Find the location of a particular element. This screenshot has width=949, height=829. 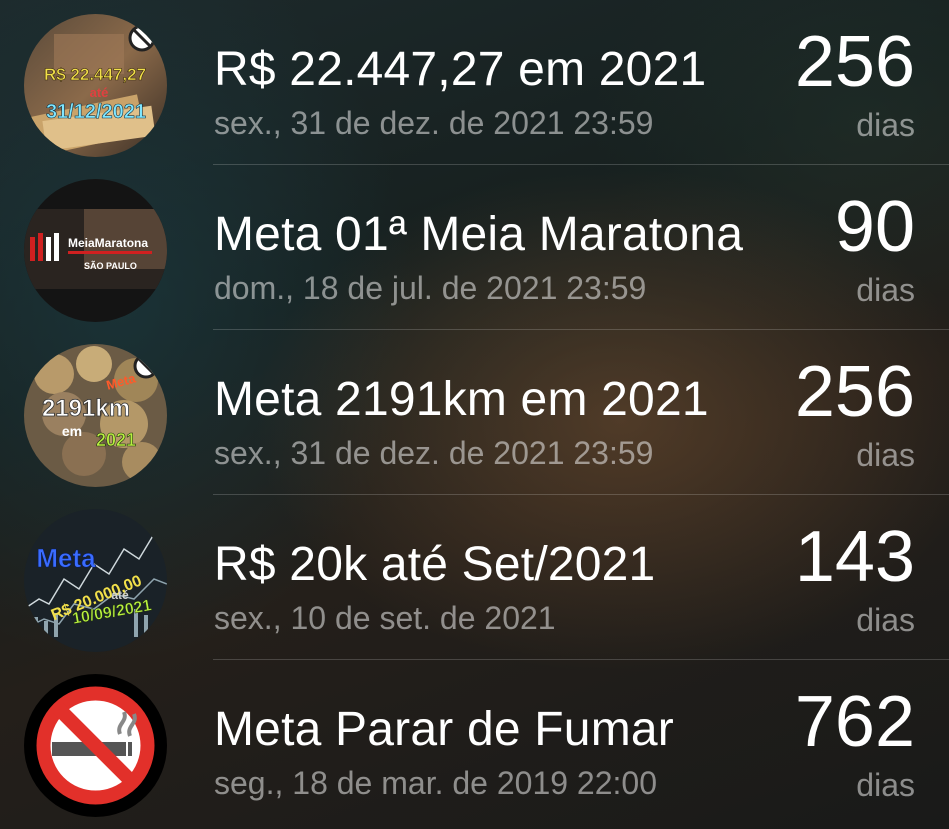

thumb-text-2: até is located at coordinates (99, 92).